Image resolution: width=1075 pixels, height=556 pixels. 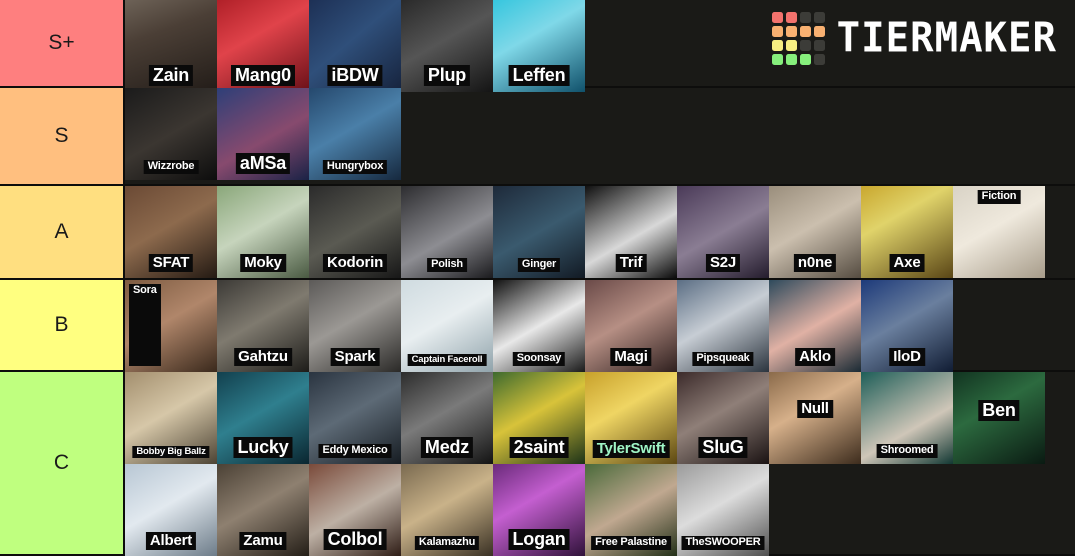 What do you see at coordinates (263, 46) in the screenshot?
I see `tier-item: Mang0` at bounding box center [263, 46].